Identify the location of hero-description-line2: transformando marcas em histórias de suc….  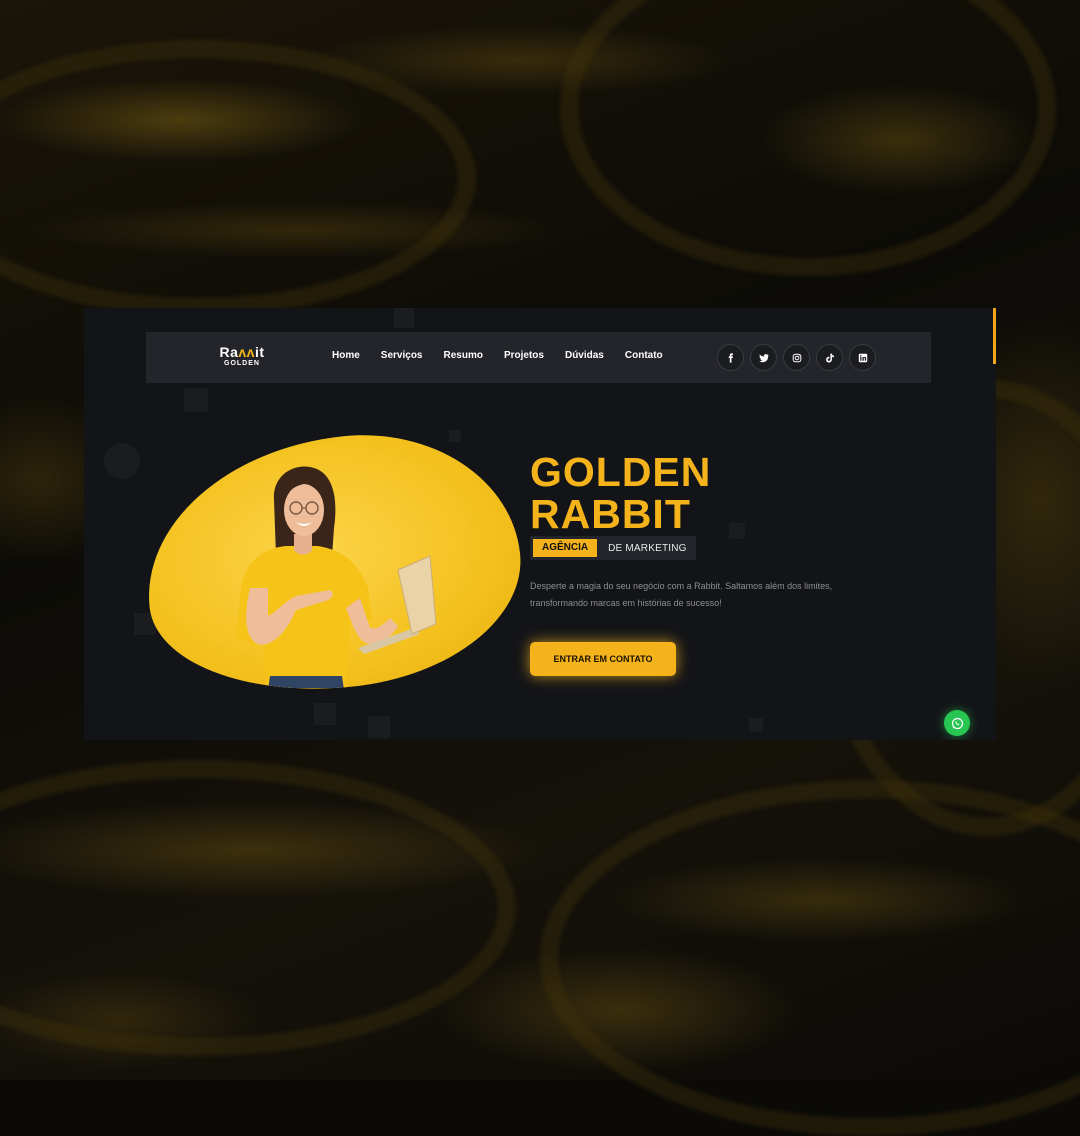
(626, 603).